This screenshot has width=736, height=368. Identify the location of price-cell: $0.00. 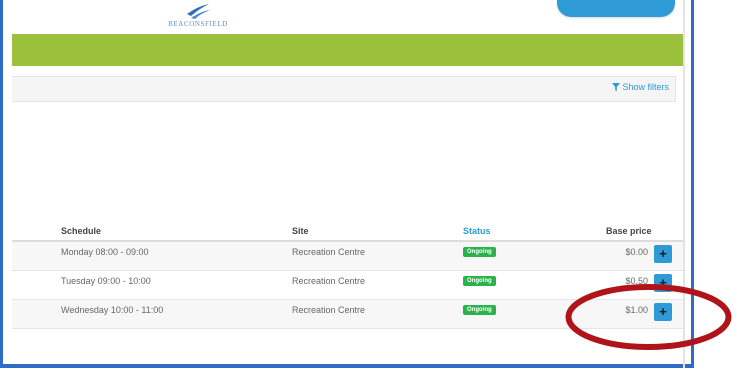
(636, 252).